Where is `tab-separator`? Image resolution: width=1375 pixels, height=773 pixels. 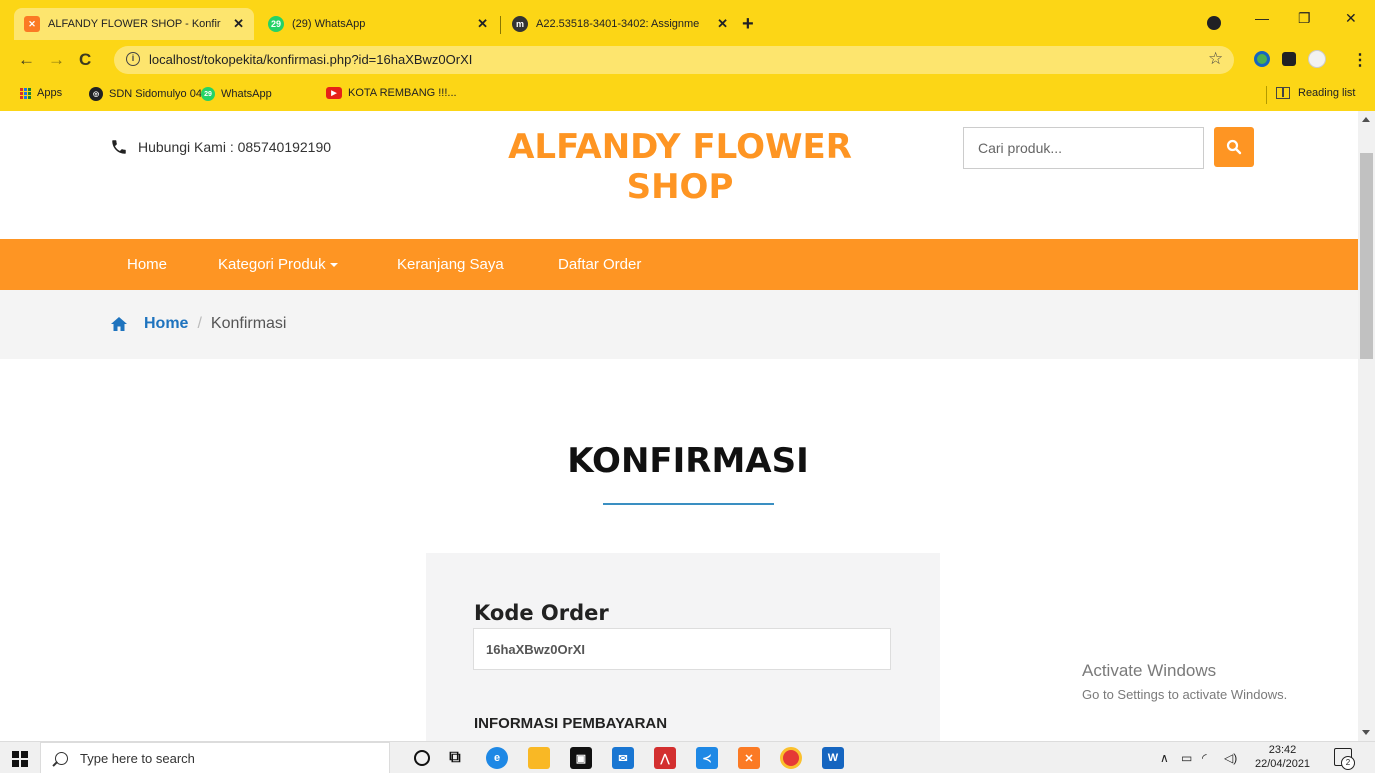 tab-separator is located at coordinates (500, 25).